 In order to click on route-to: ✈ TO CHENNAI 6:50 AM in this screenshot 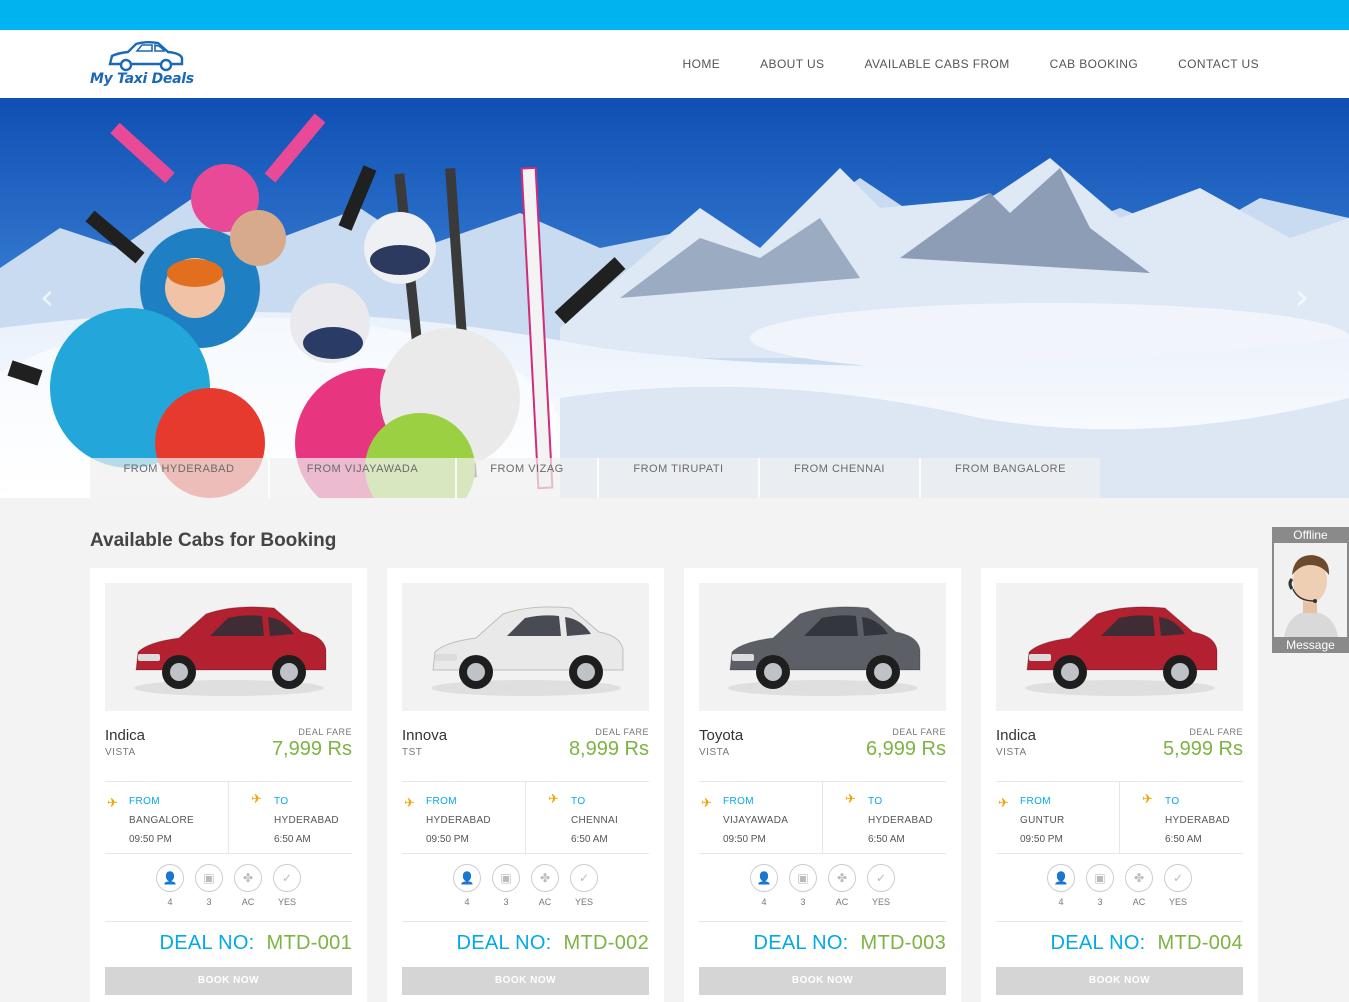, I will do `click(587, 817)`.